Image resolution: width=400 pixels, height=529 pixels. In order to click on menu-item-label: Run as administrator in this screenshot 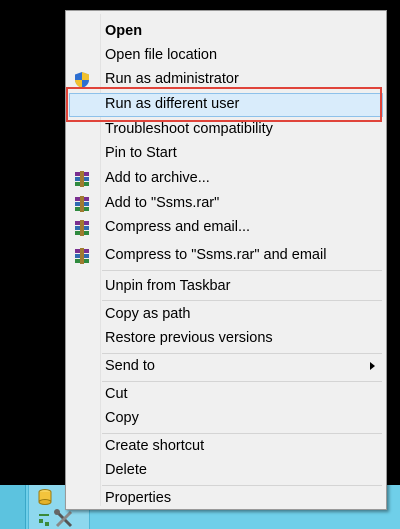, I will do `click(172, 79)`.